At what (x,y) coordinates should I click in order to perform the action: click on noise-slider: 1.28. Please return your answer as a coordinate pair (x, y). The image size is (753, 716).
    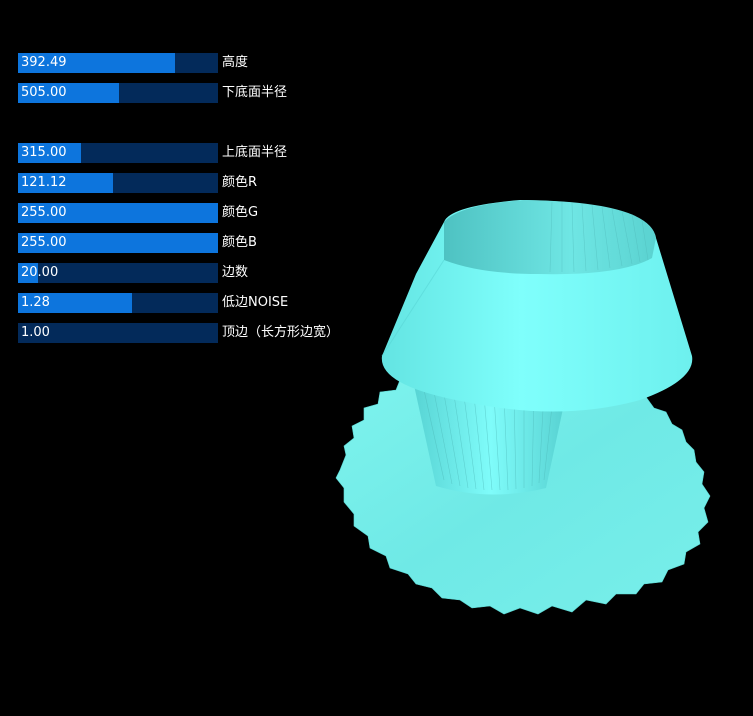
    Looking at the image, I should click on (118, 303).